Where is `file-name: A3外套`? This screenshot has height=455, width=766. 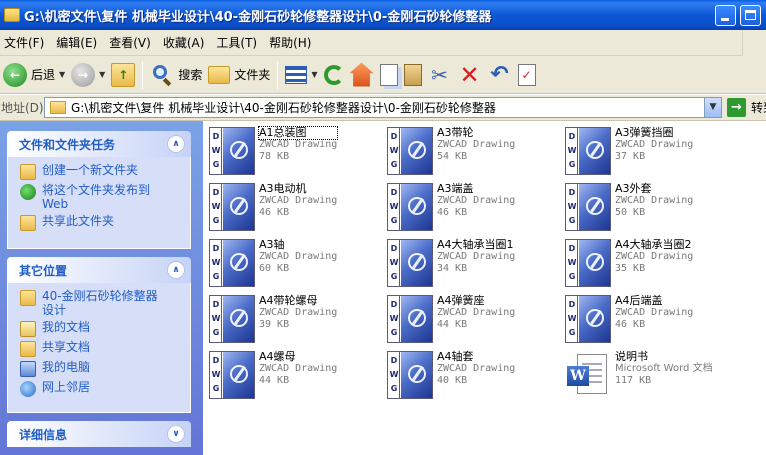 file-name: A3外套 is located at coordinates (633, 188).